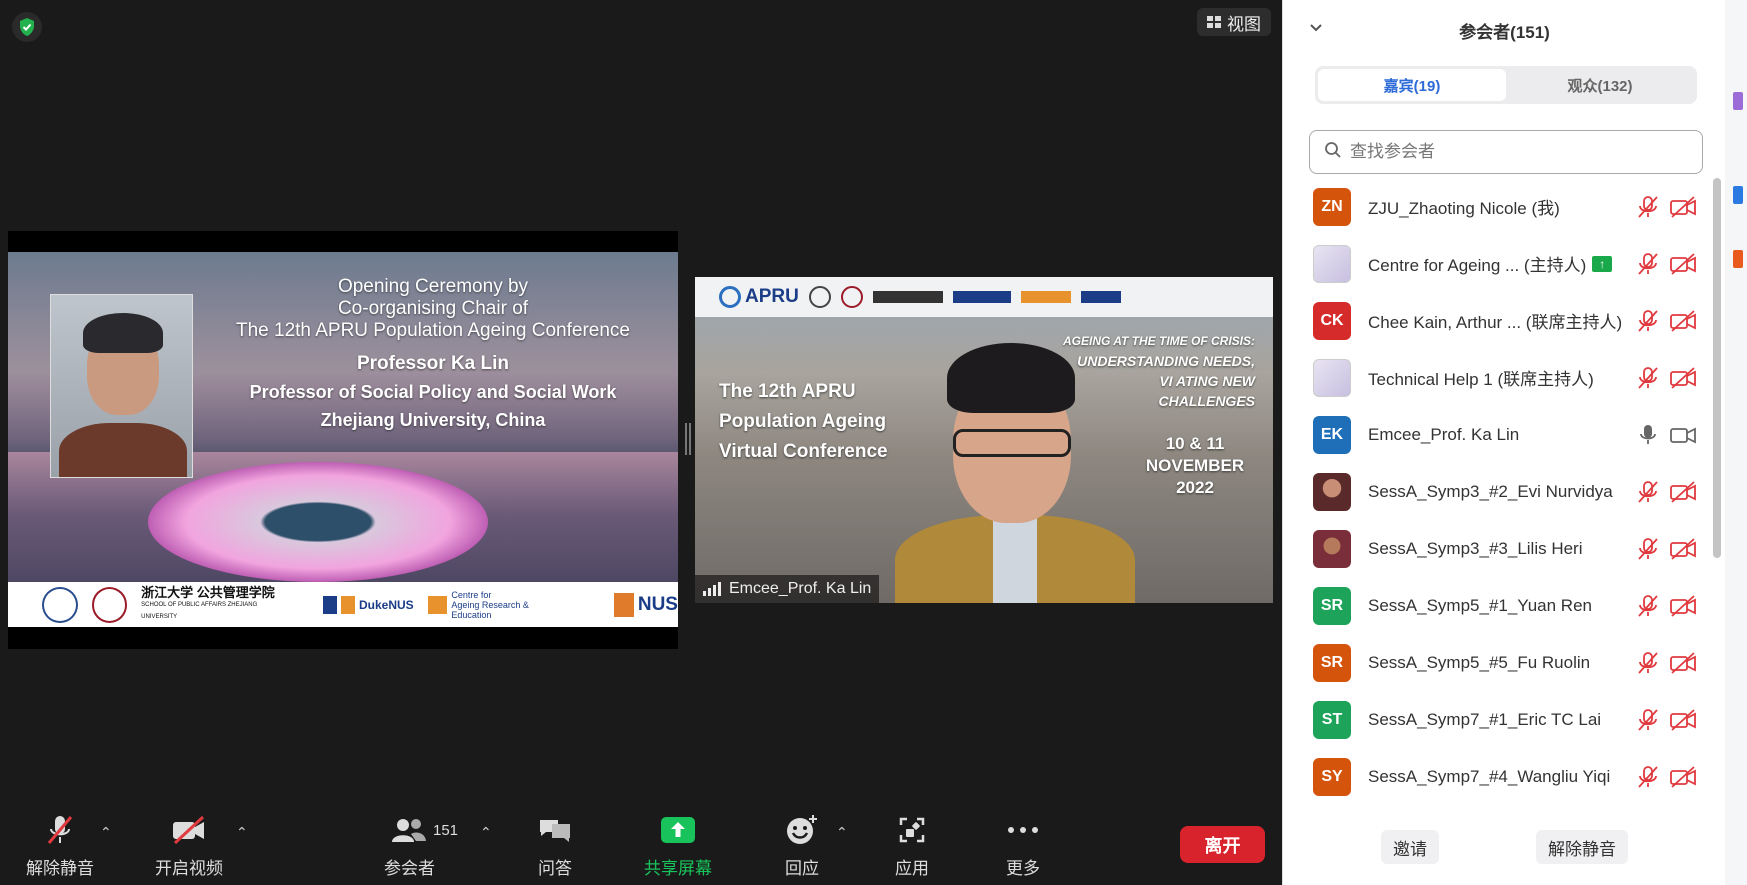  I want to click on participant-name: Emcee_Prof. Ka Lin, so click(1444, 434).